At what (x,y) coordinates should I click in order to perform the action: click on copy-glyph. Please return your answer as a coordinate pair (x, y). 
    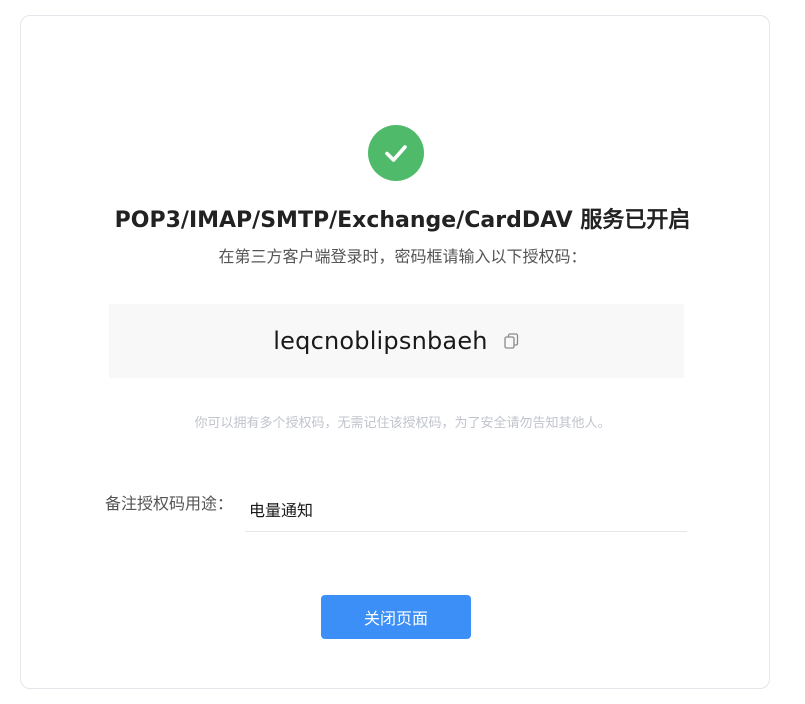
    Looking at the image, I should click on (511, 341).